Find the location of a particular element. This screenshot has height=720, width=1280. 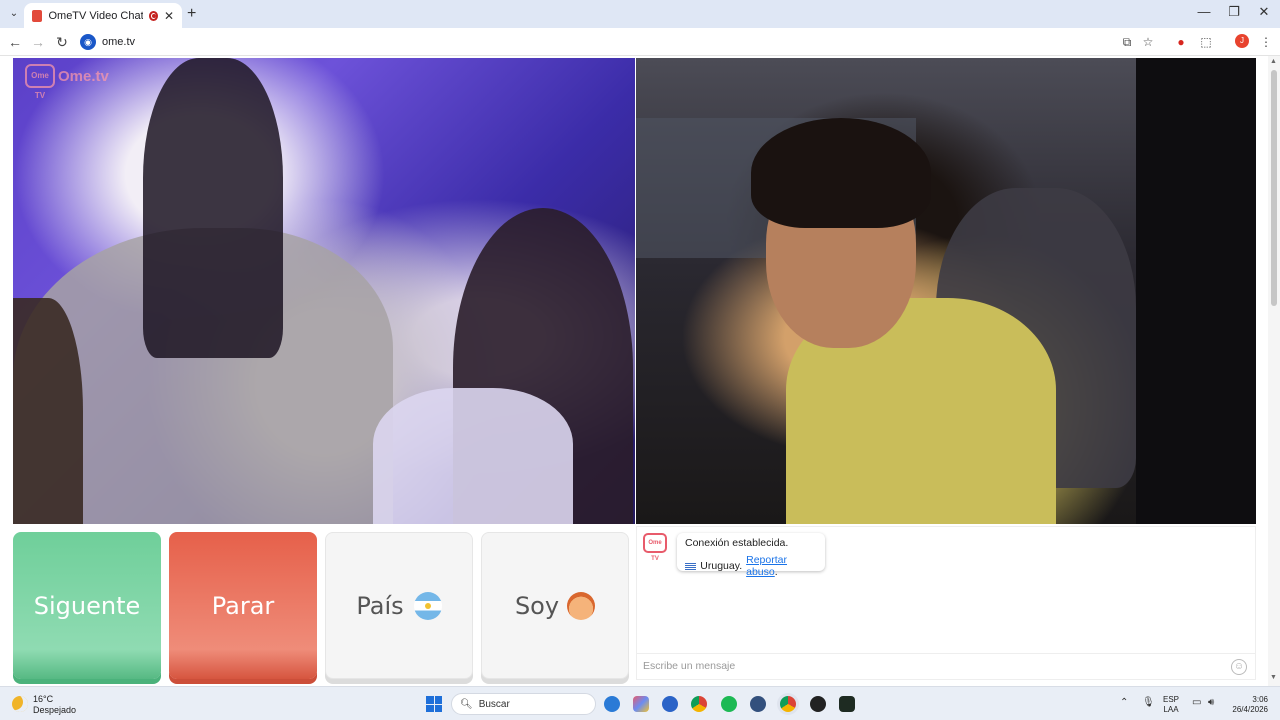

tab-strip: ⌄ OmeTV Video Chat — Ome ✕ + — ❐ ✕ is located at coordinates (640, 14).